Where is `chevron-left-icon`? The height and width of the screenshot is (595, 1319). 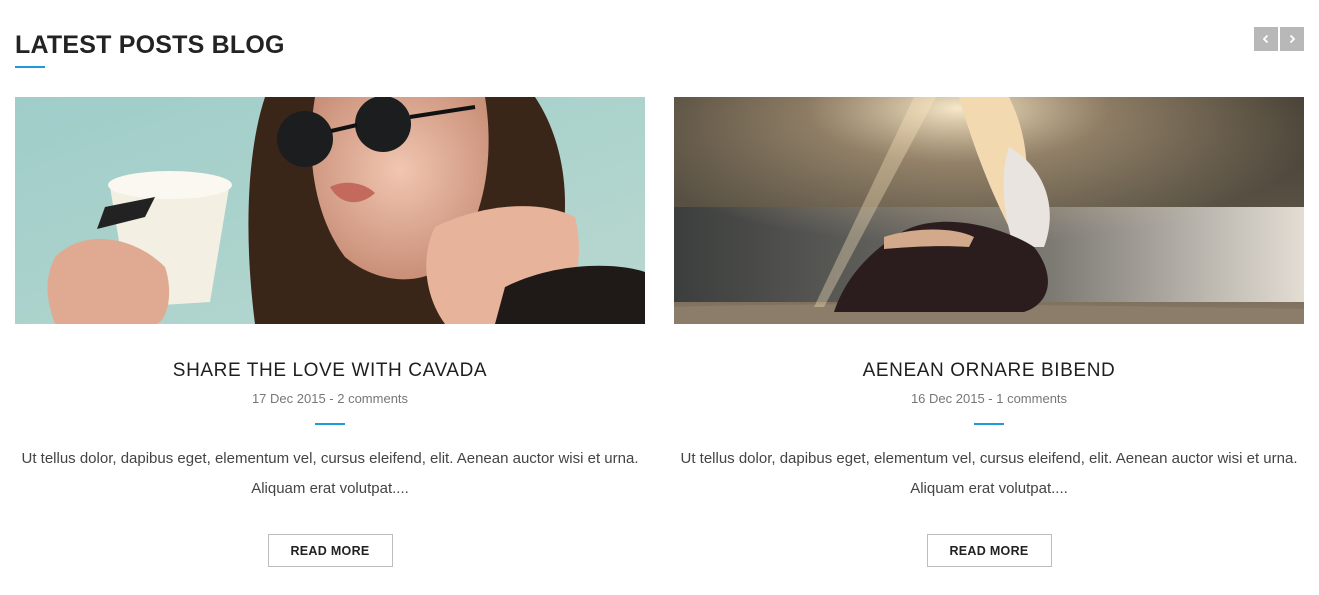
chevron-left-icon is located at coordinates (1265, 39).